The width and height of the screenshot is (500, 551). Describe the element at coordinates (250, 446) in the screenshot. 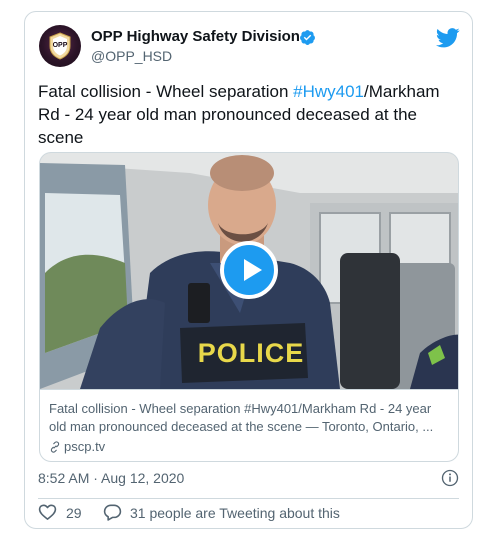

I see `link-domain: pscp.tv` at that location.